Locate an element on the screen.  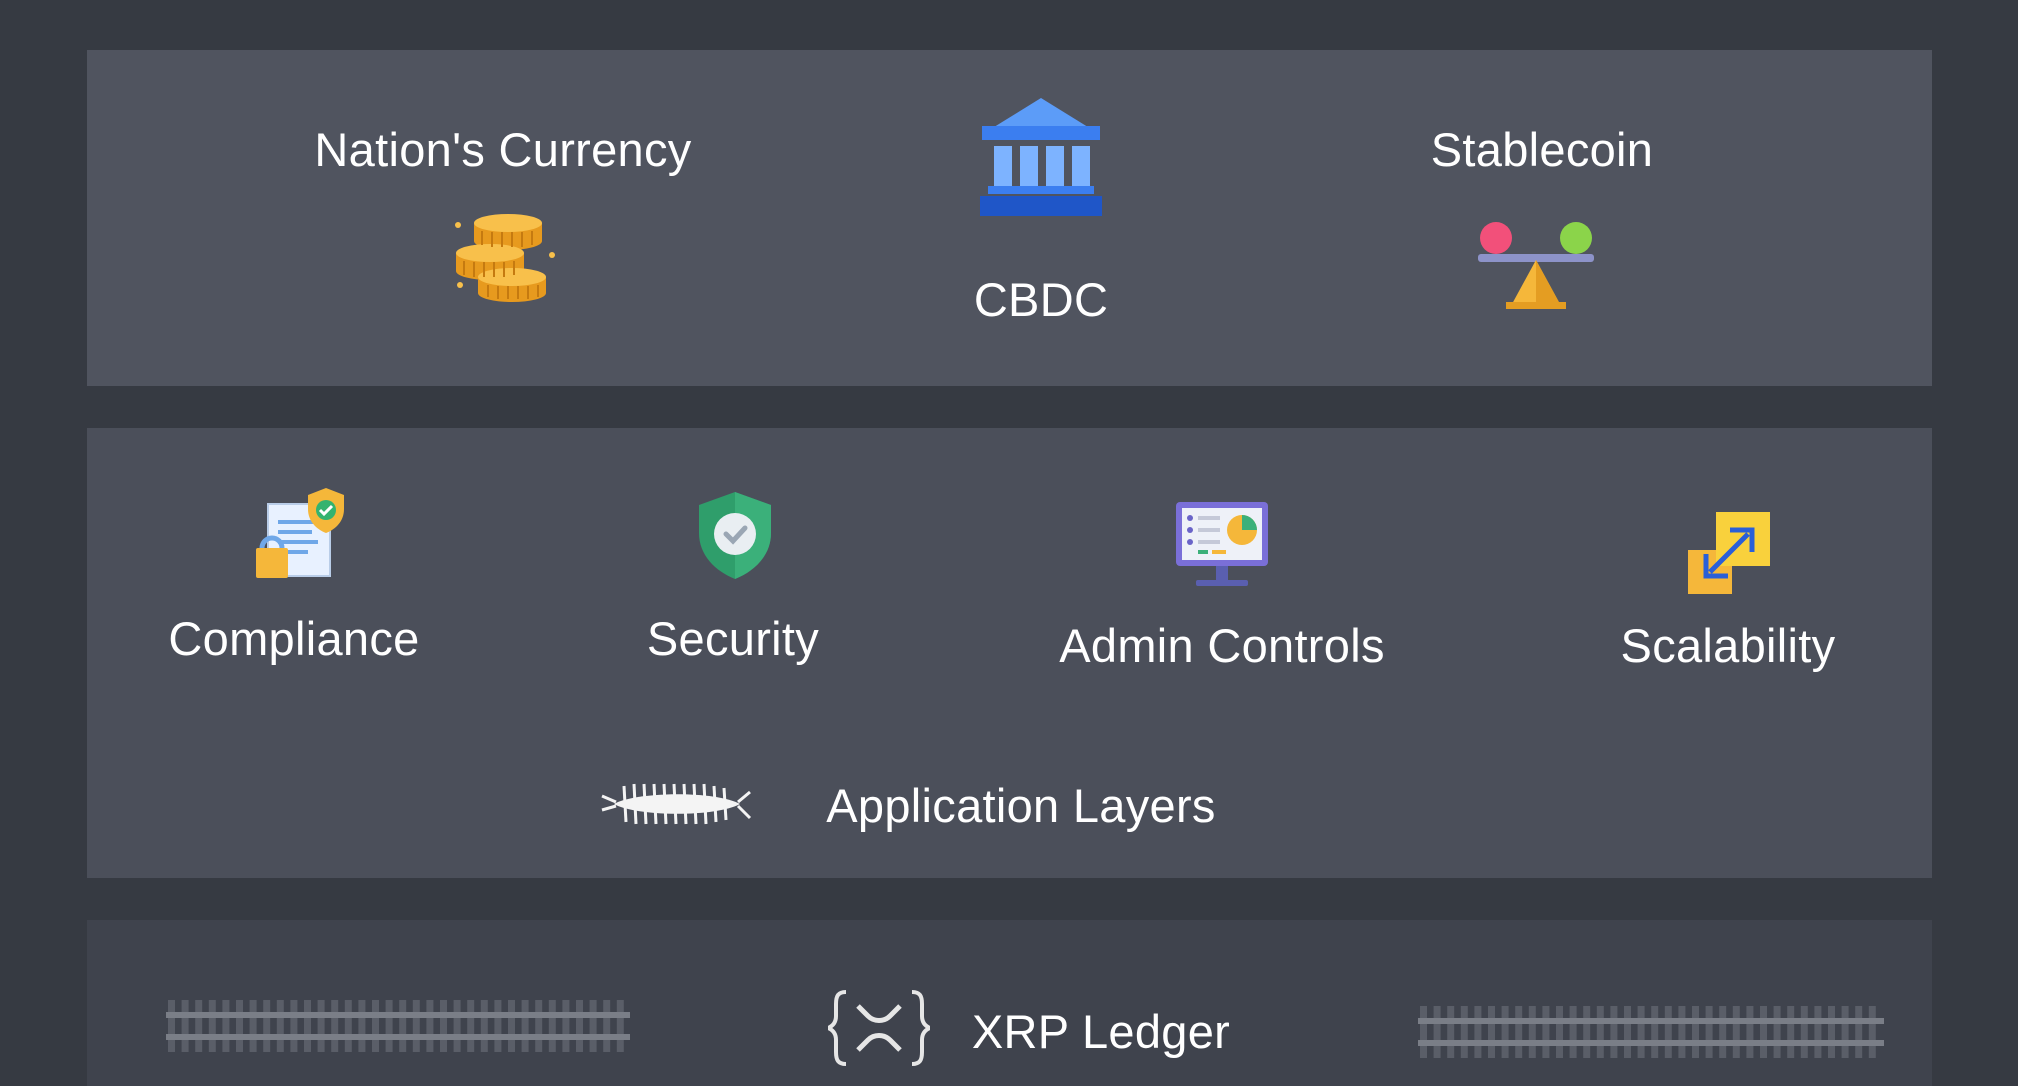
bank-building-icon is located at coordinates (1041, 157).